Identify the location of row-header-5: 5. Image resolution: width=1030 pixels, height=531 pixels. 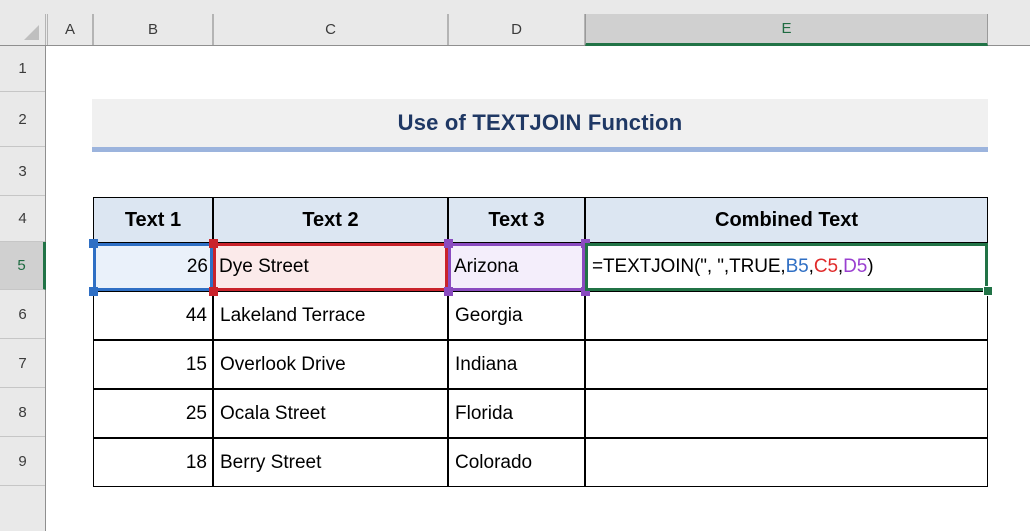
(23, 266).